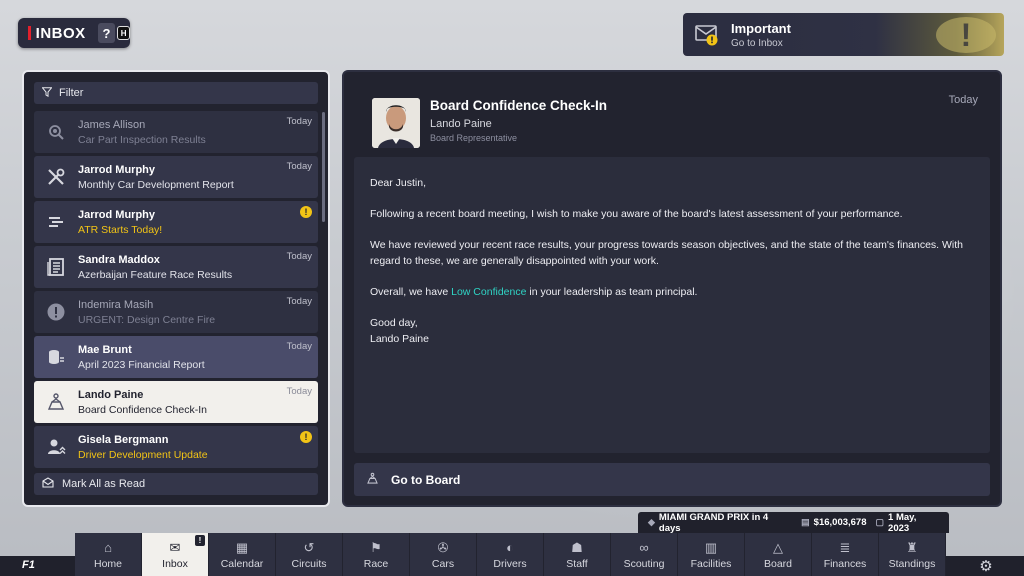 Image resolution: width=1024 pixels, height=576 pixels. I want to click on date-status: ▢ 1 May, 2023, so click(908, 523).